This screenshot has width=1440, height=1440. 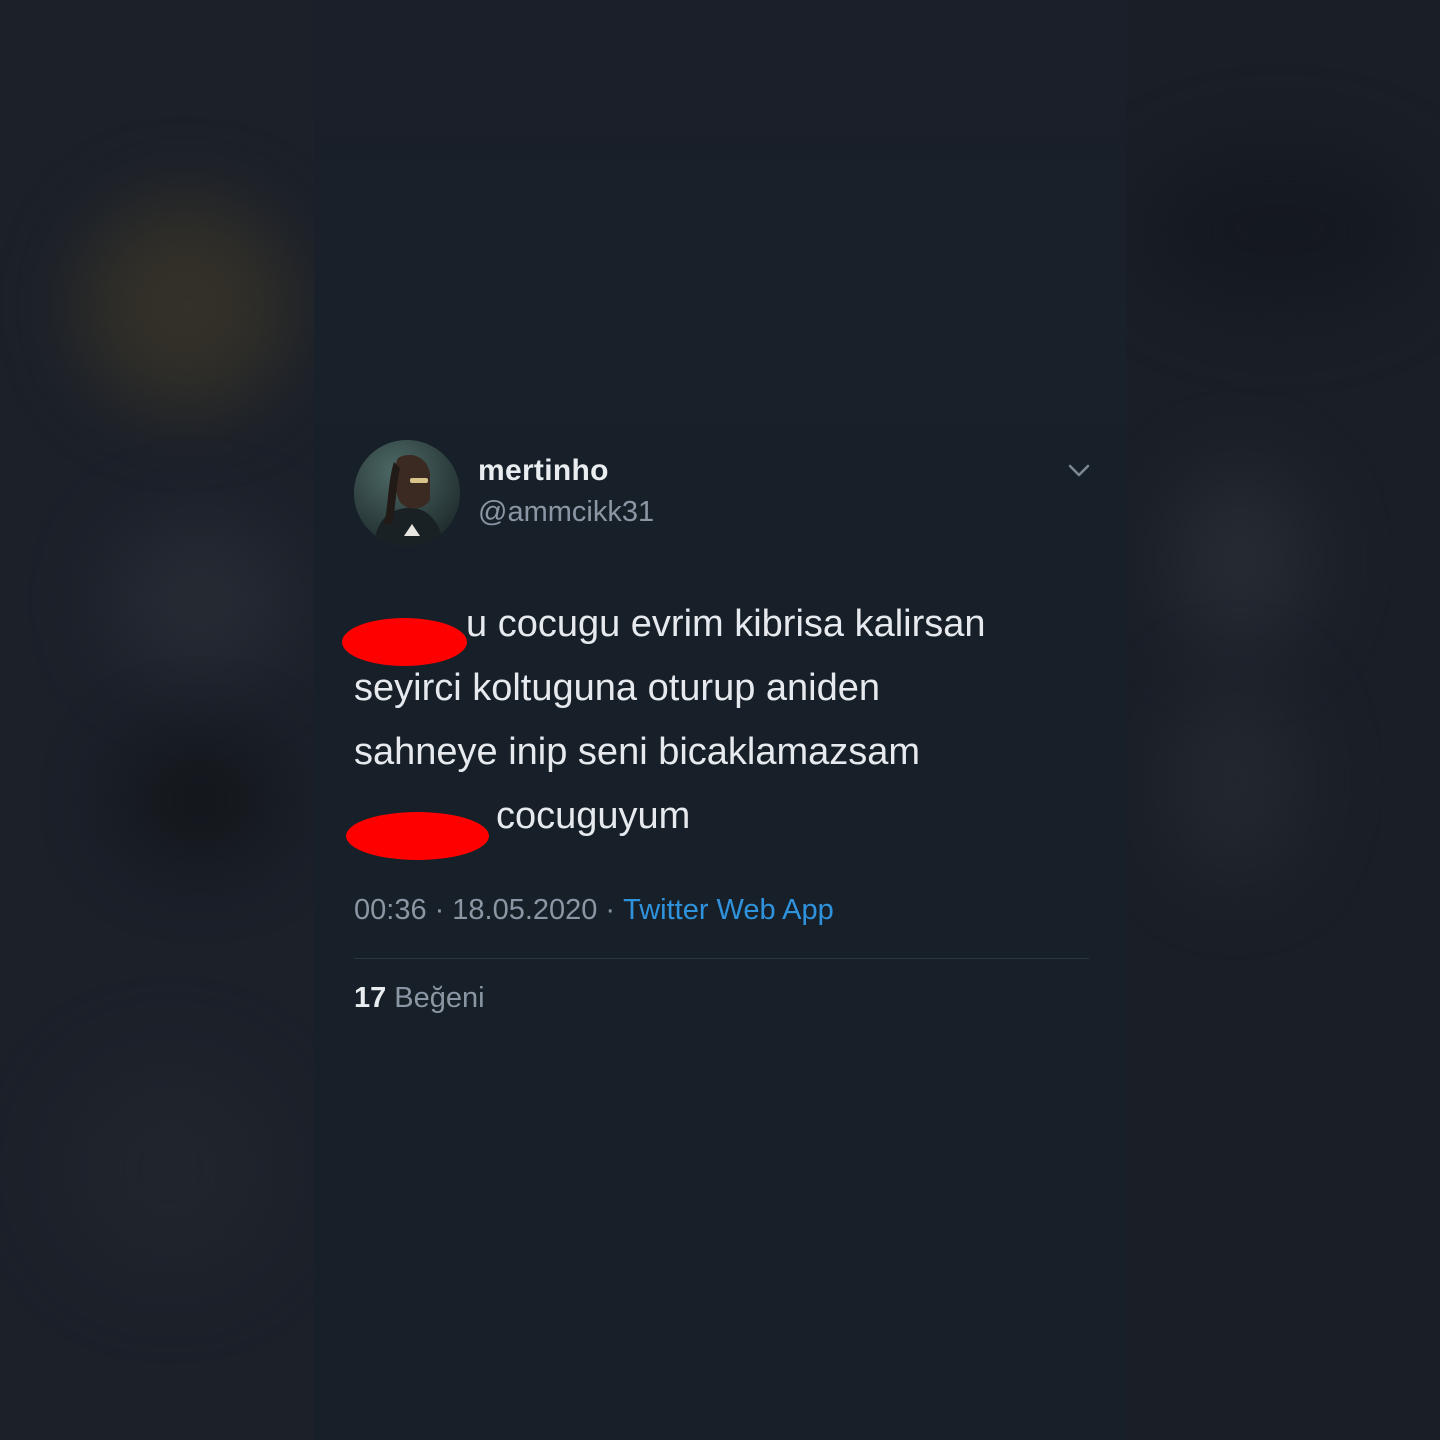 What do you see at coordinates (566, 512) in the screenshot?
I see `user-handle: @ammcikk31` at bounding box center [566, 512].